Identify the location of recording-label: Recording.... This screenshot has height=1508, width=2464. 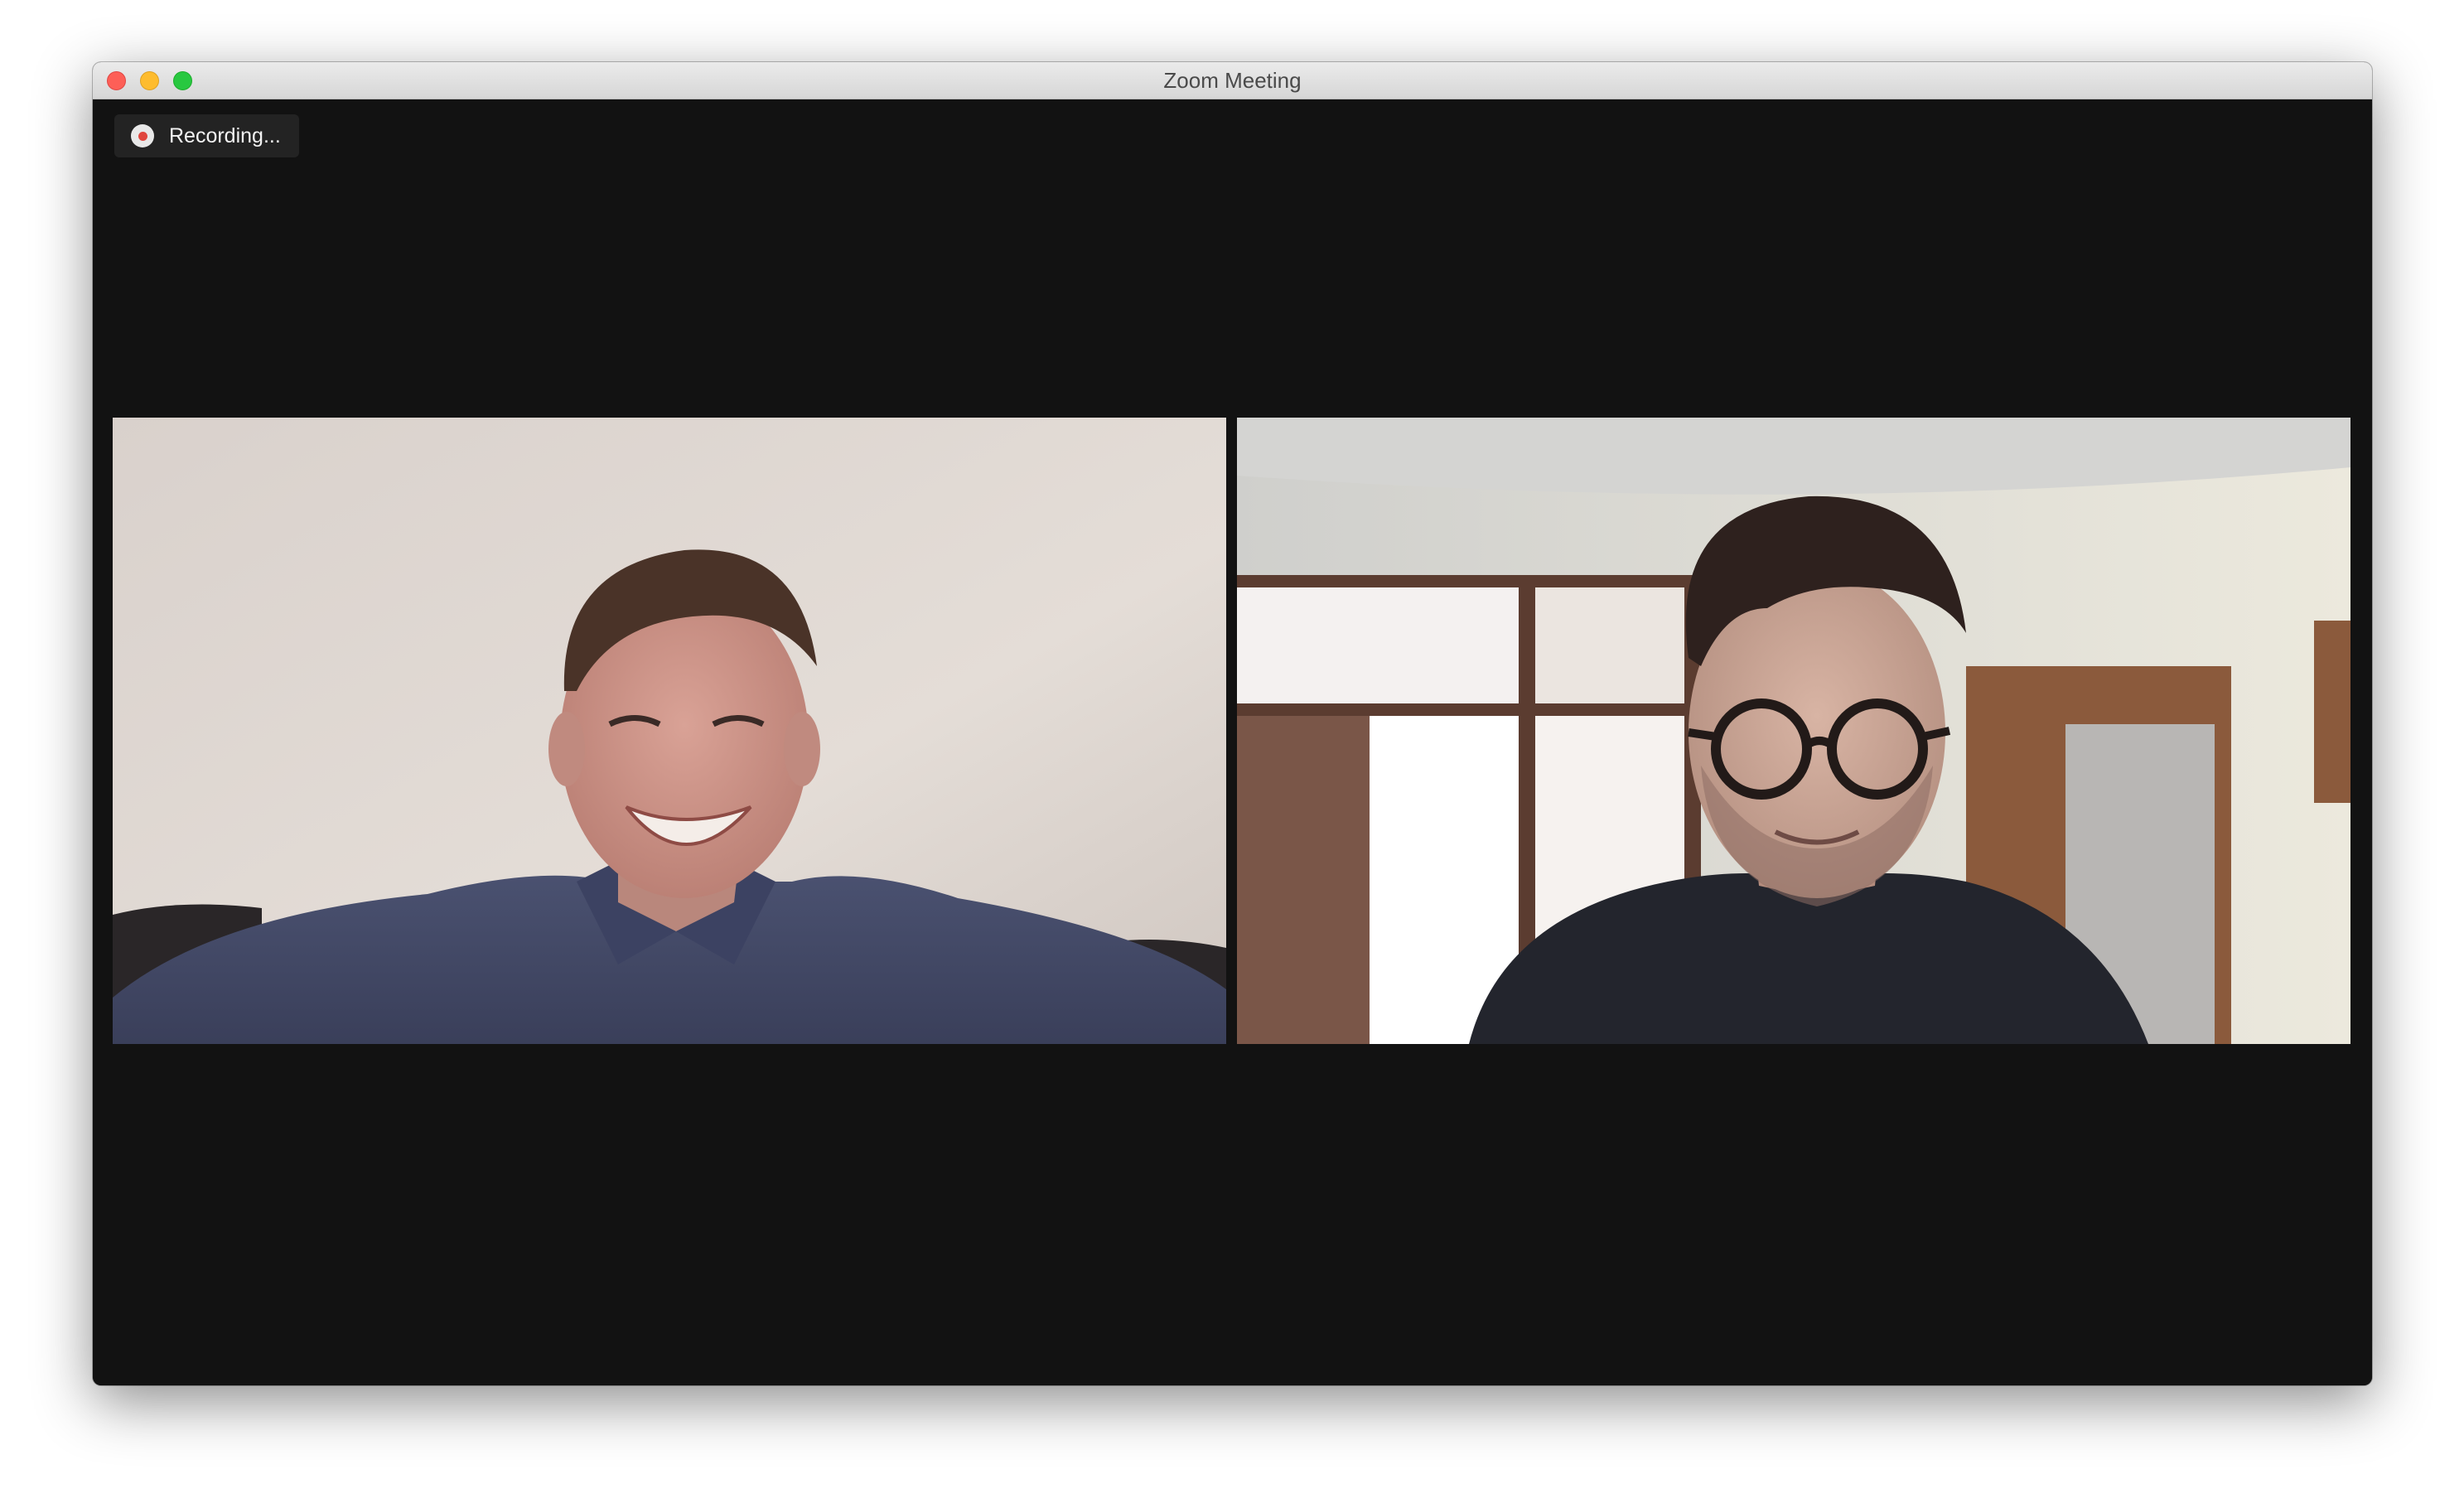
(225, 135).